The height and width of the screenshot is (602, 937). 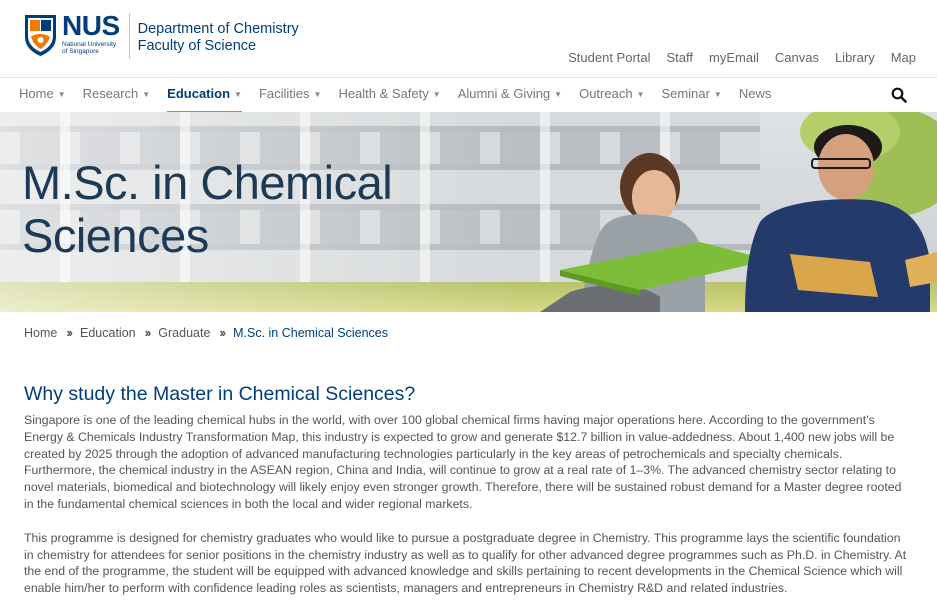 I want to click on utility-link-myemail: myEmail, so click(x=734, y=57).